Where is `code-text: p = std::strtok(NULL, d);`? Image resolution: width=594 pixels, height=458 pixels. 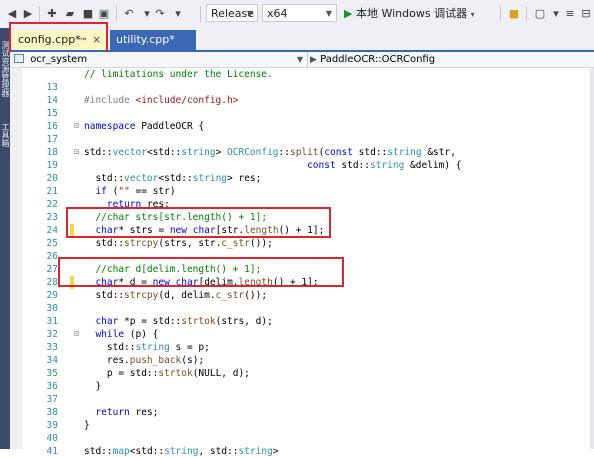 code-text: p = std::strtok(NULL, d); is located at coordinates (167, 373).